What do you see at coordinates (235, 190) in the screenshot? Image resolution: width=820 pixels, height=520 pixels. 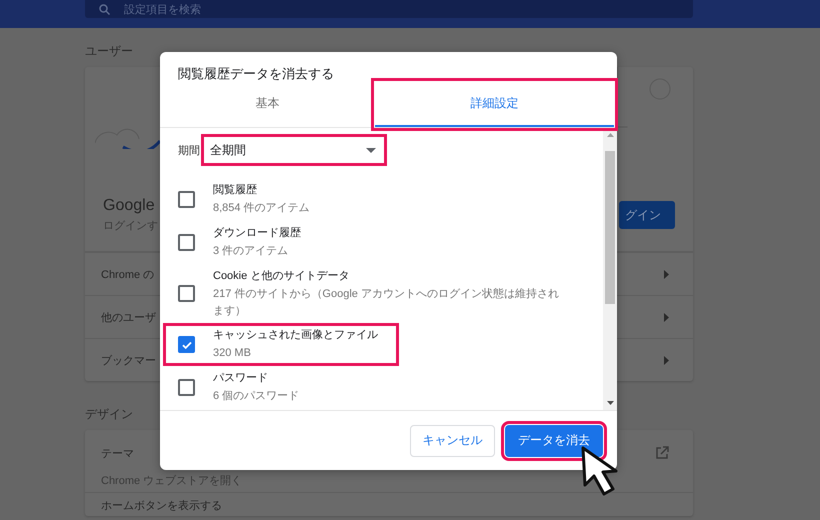 I see `item-title: 閲覧履歴` at bounding box center [235, 190].